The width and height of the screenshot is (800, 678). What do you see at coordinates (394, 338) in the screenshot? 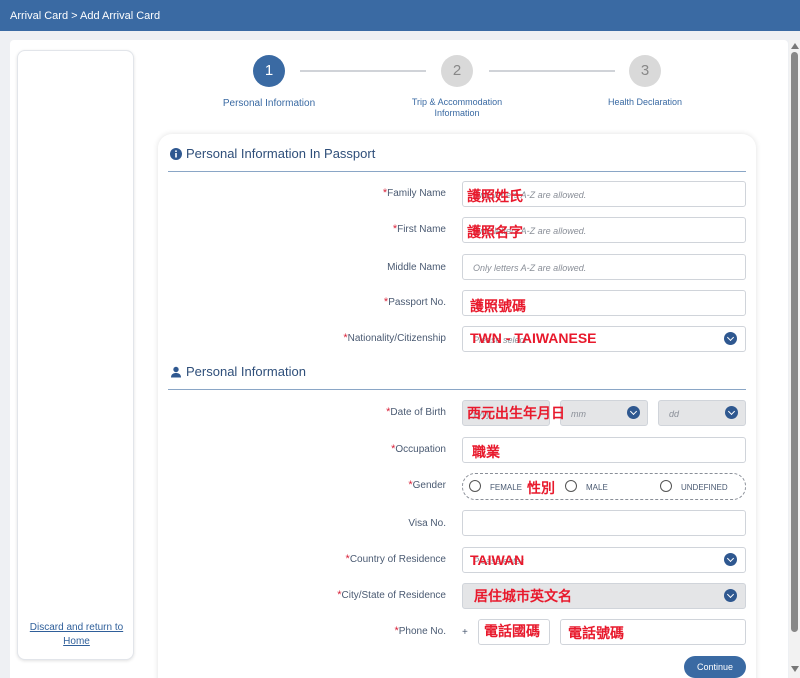
I see `nationality-label: *Nationality/Citizenship` at bounding box center [394, 338].